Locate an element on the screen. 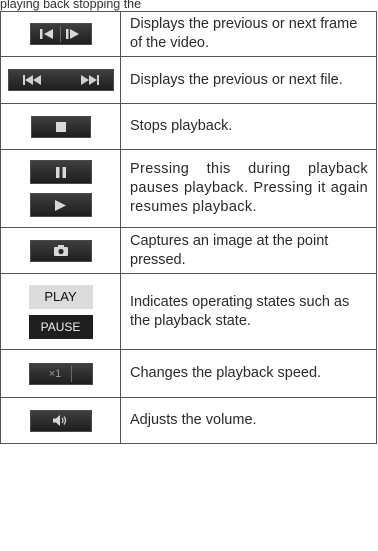 Image resolution: width=378 pixels, height=551 pixels. row-description: Captures an image at the point pressed. is located at coordinates (248, 250).